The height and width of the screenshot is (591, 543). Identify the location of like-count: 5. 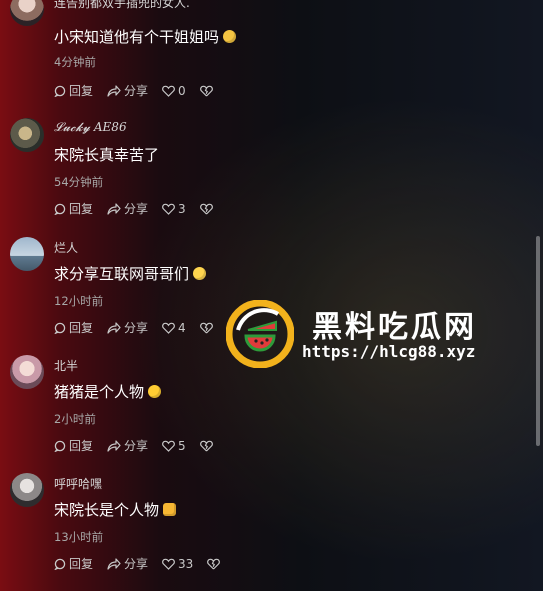
(182, 445).